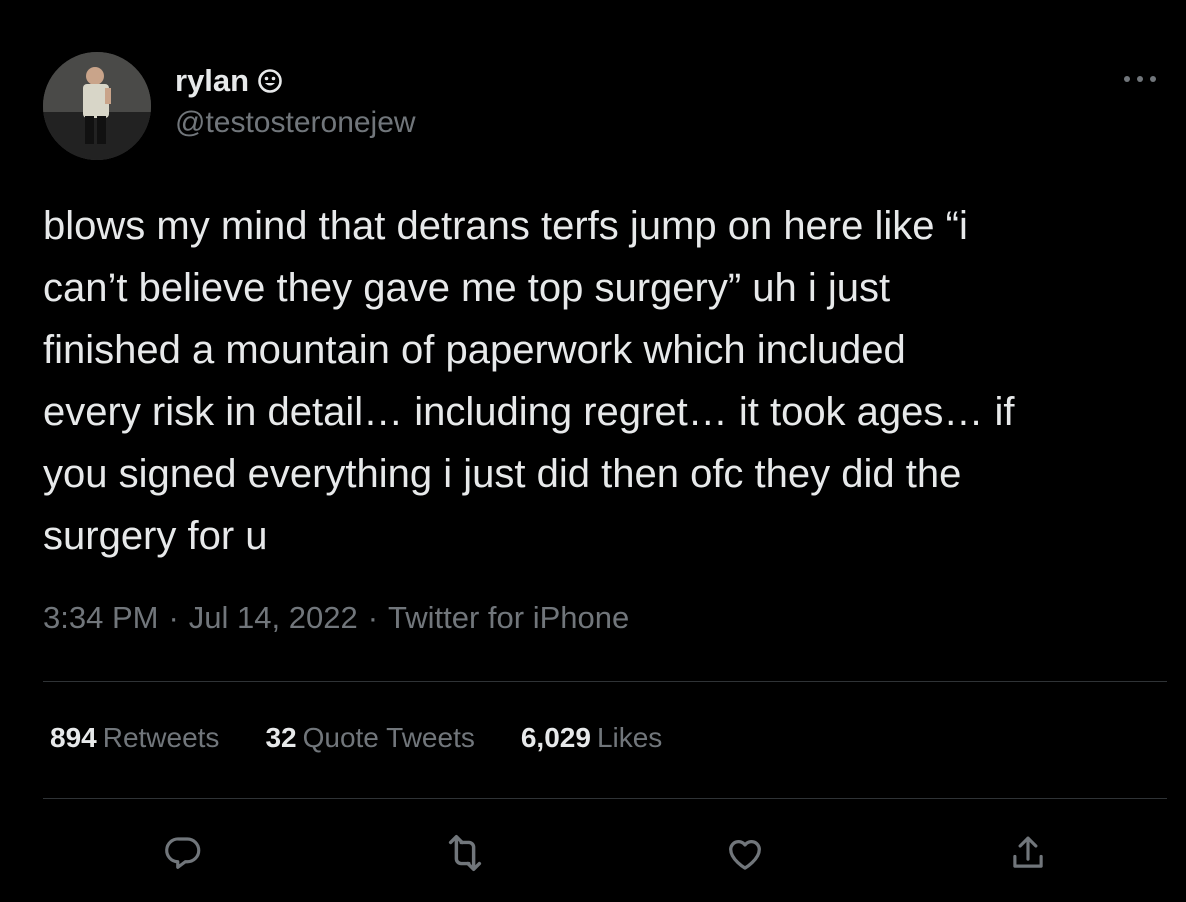 The image size is (1186, 902). I want to click on retweet-icon, so click(465, 853).